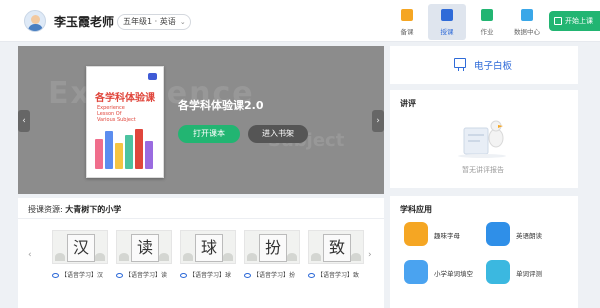  Describe the element at coordinates (300, 21) in the screenshot. I see `top-bar: 李玉霞老师 五年级1 · 英语 ⌄ 备课 授课 作业 数据中心 开始上课` at that location.